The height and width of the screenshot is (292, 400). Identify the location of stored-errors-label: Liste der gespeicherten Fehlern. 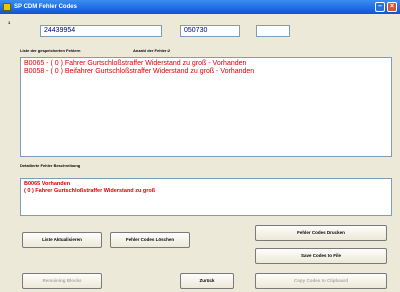
(50, 50).